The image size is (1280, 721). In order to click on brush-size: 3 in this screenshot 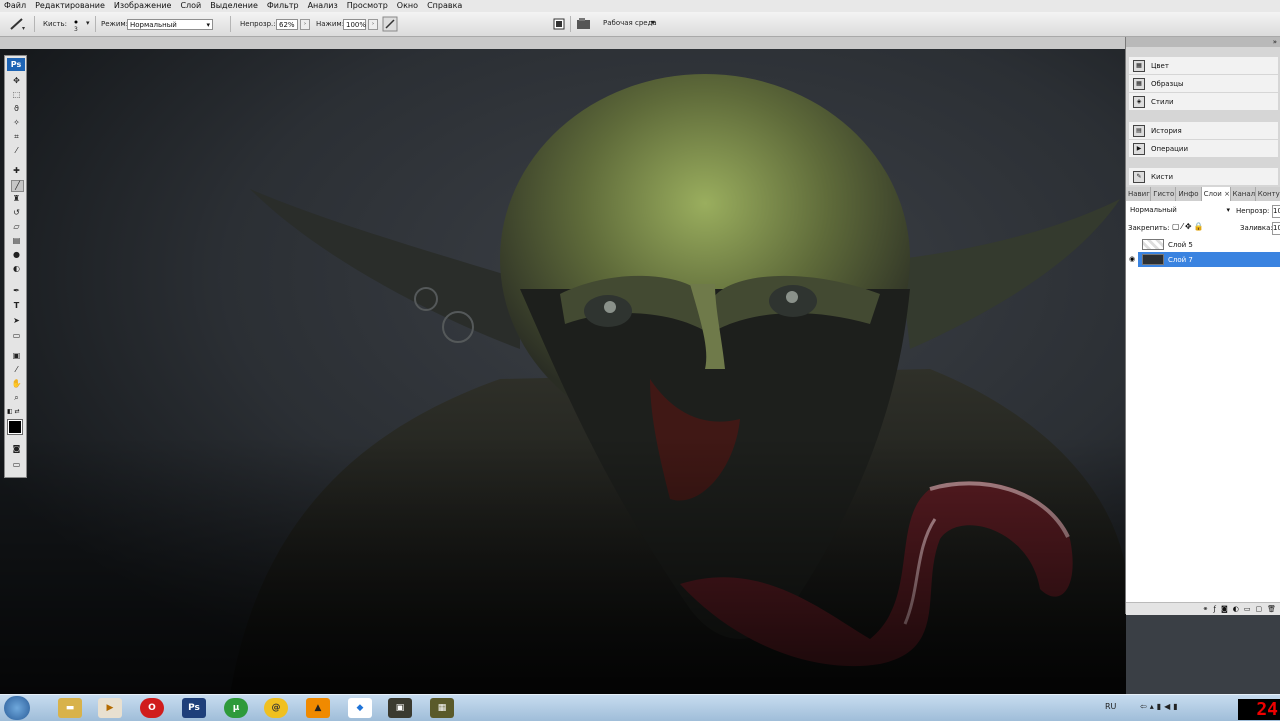, I will do `click(76, 29)`.